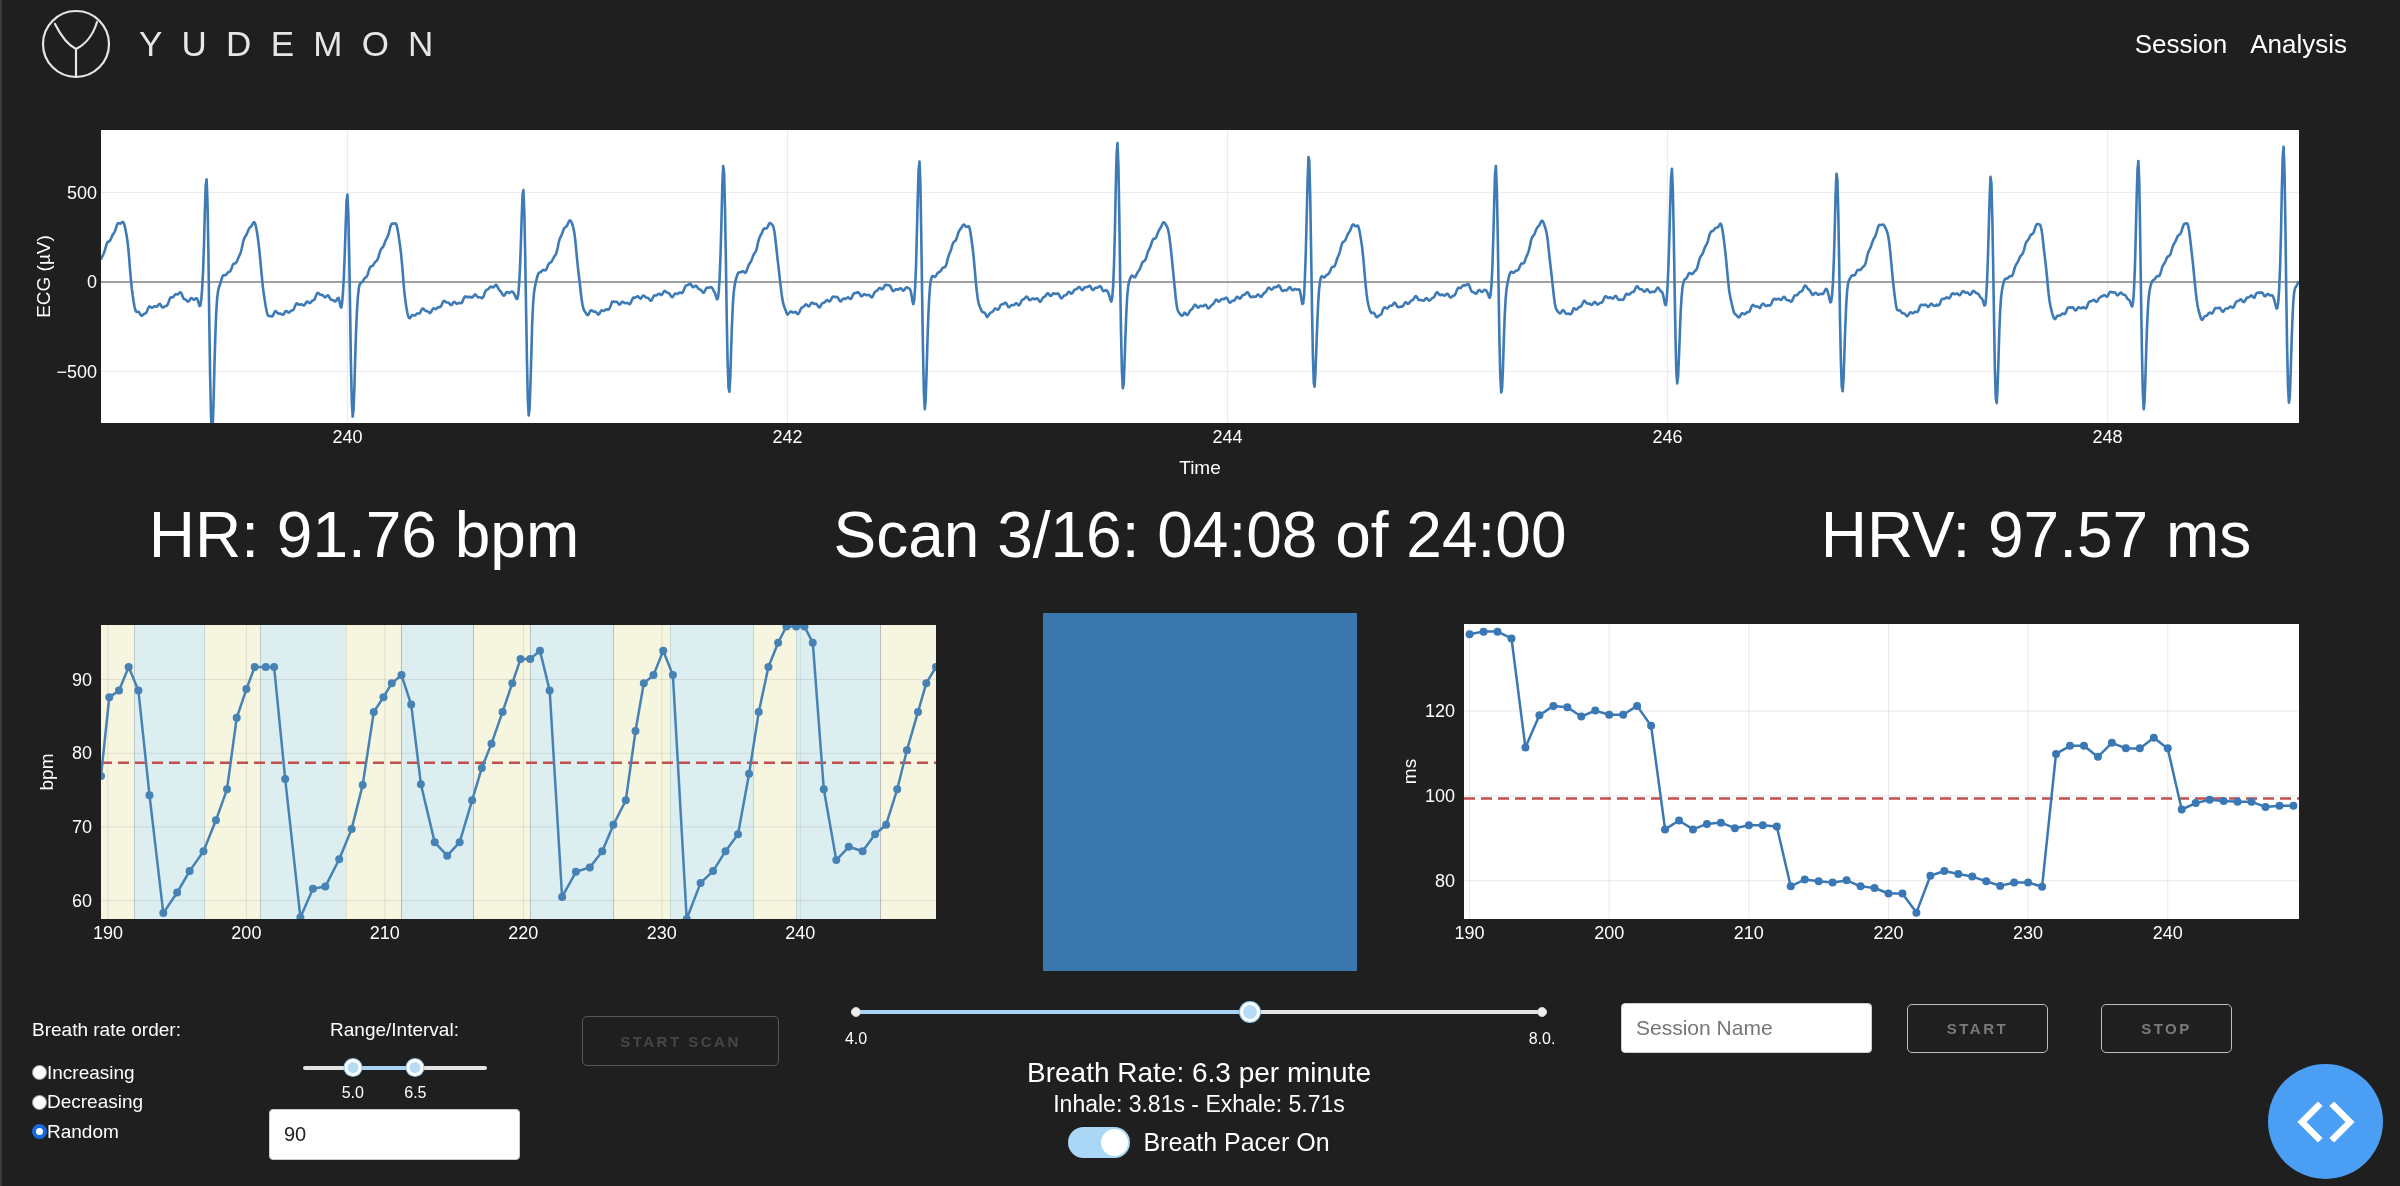 Image resolution: width=2400 pixels, height=1186 pixels. What do you see at coordinates (1746, 1028) in the screenshot?
I see `session-name-input: Session Name` at bounding box center [1746, 1028].